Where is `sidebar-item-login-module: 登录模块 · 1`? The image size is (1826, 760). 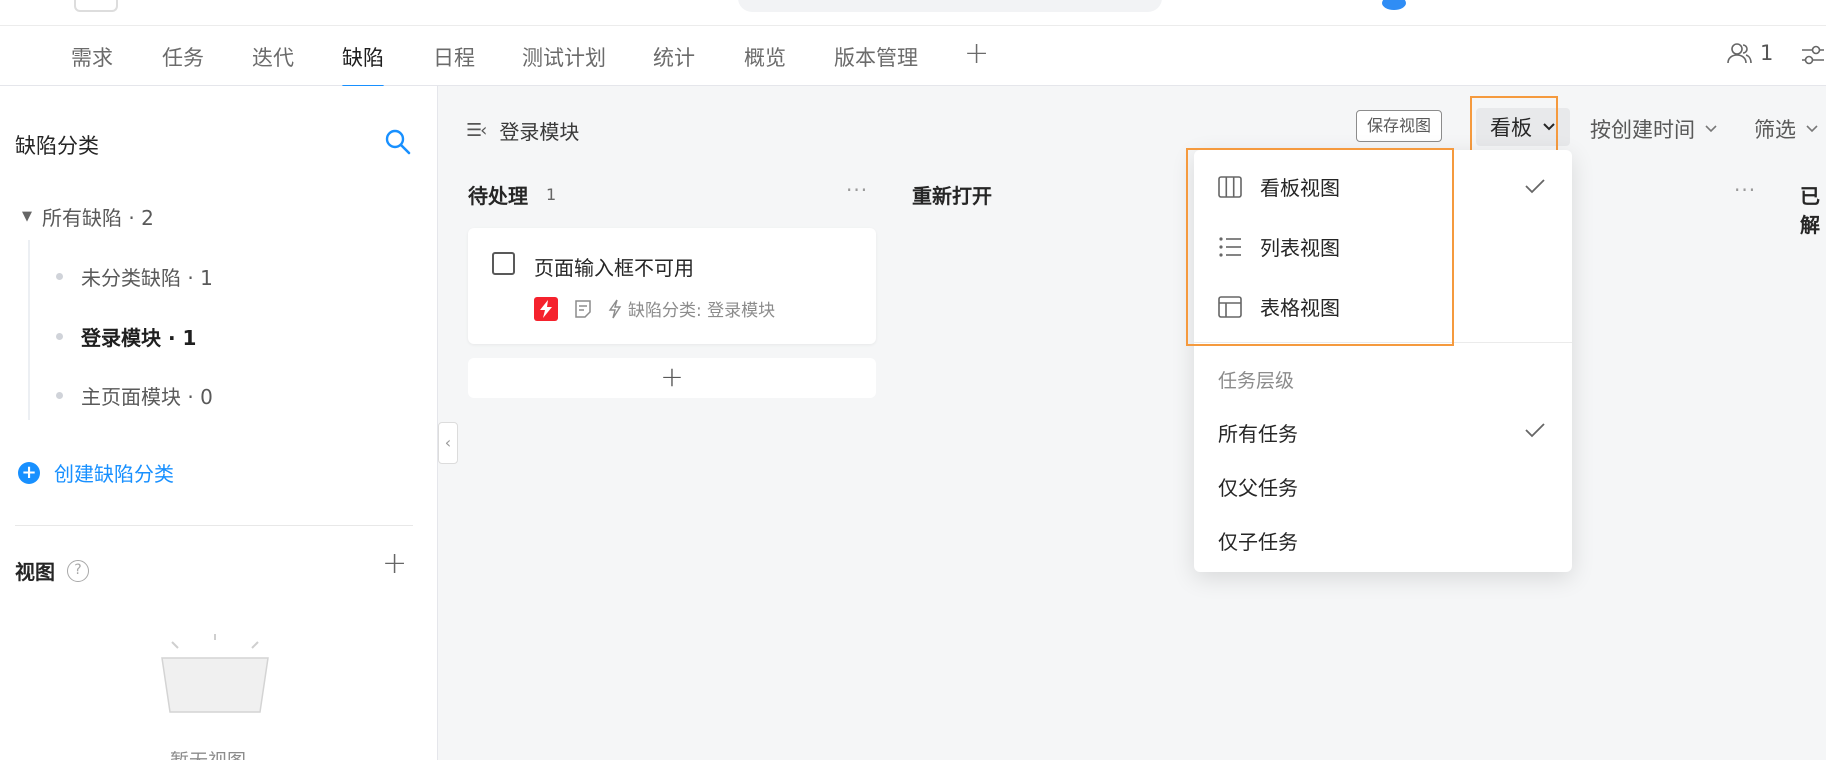 sidebar-item-login-module: 登录模块 · 1 is located at coordinates (126, 336).